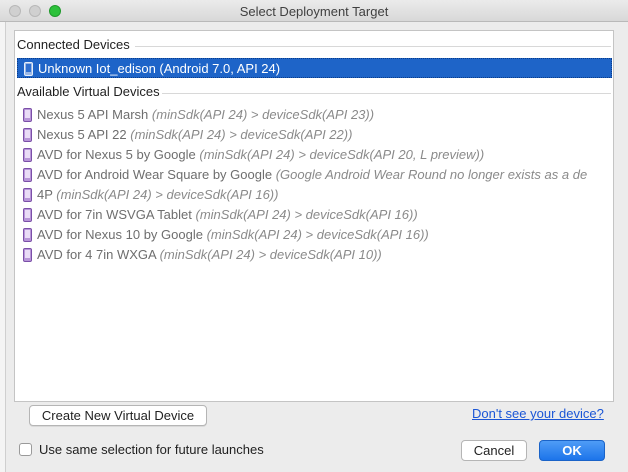 This screenshot has height=472, width=628. What do you see at coordinates (25, 449) in the screenshot?
I see `same-selection-checkbox` at bounding box center [25, 449].